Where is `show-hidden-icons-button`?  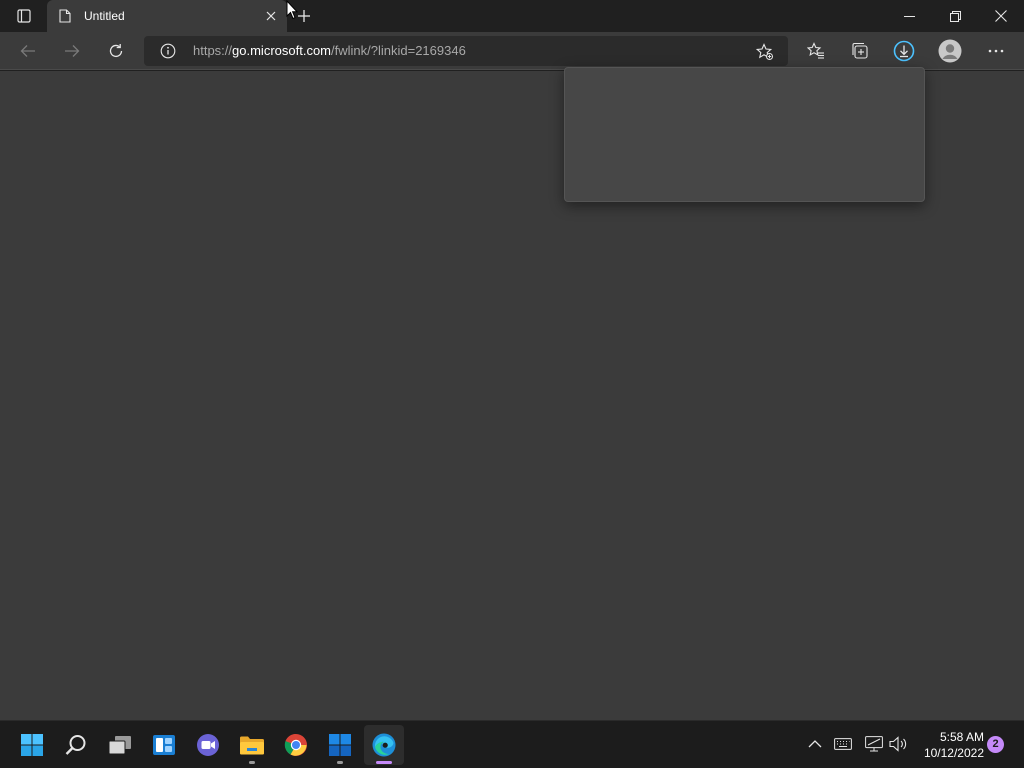
show-hidden-icons-button is located at coordinates (815, 744).